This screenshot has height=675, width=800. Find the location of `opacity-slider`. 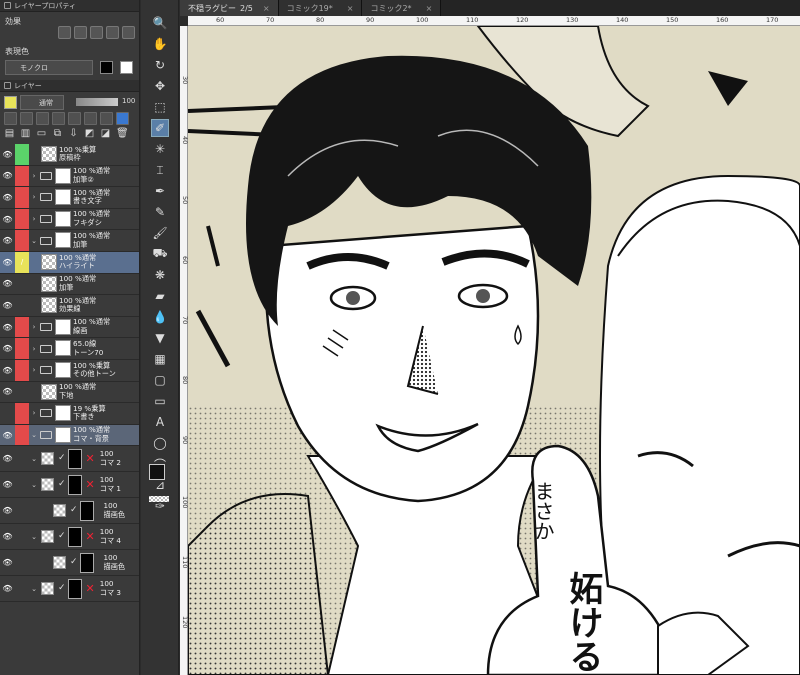

opacity-slider is located at coordinates (97, 102).